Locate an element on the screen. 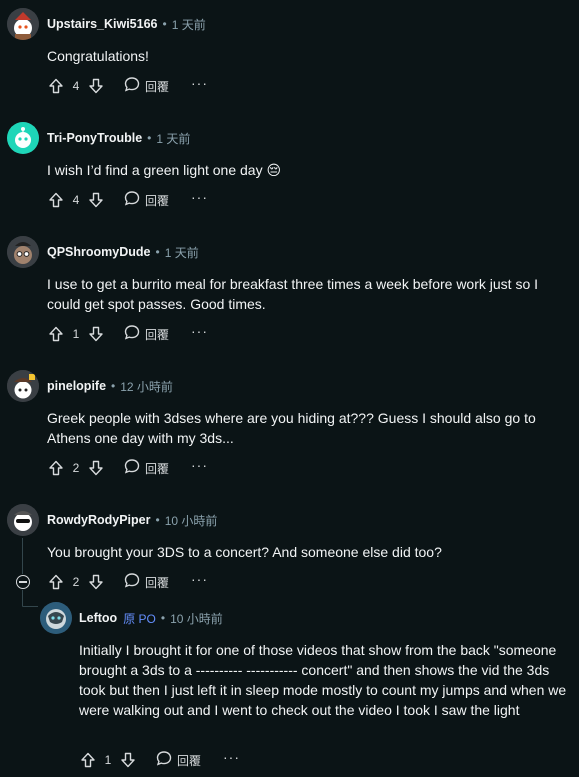 This screenshot has width=579, height=777. collapse-thread-button is located at coordinates (23, 582).